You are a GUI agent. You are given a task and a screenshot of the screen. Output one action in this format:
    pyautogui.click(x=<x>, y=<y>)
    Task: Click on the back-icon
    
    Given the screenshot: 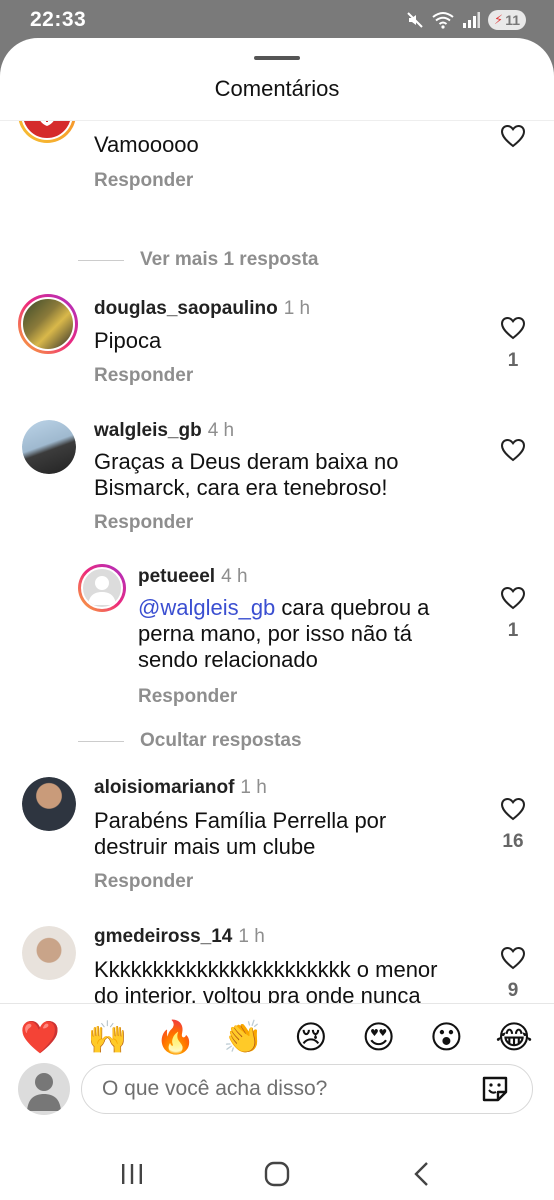 What is the action you would take?
    pyautogui.click(x=420, y=1174)
    